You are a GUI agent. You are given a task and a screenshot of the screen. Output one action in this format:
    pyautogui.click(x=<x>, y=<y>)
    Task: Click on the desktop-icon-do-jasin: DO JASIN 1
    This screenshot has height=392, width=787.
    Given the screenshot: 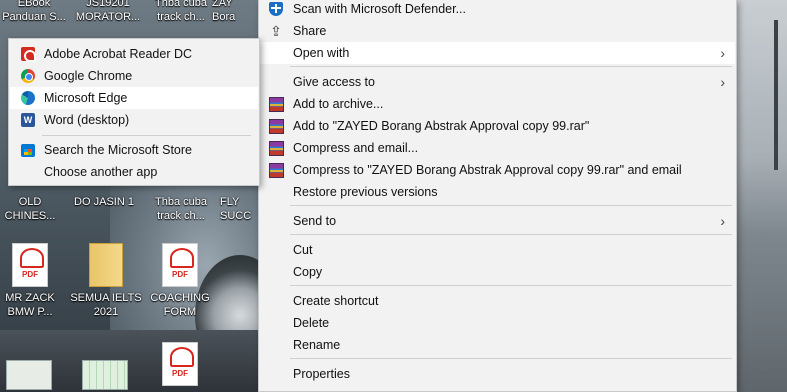 What is the action you would take?
    pyautogui.click(x=104, y=202)
    